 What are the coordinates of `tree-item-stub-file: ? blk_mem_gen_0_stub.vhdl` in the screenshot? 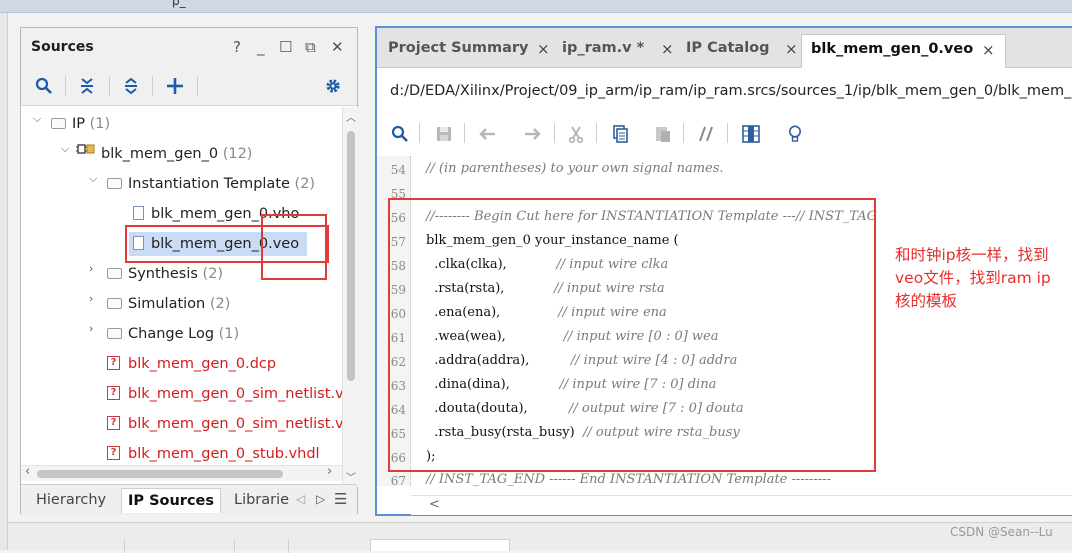 It's located at (213, 453).